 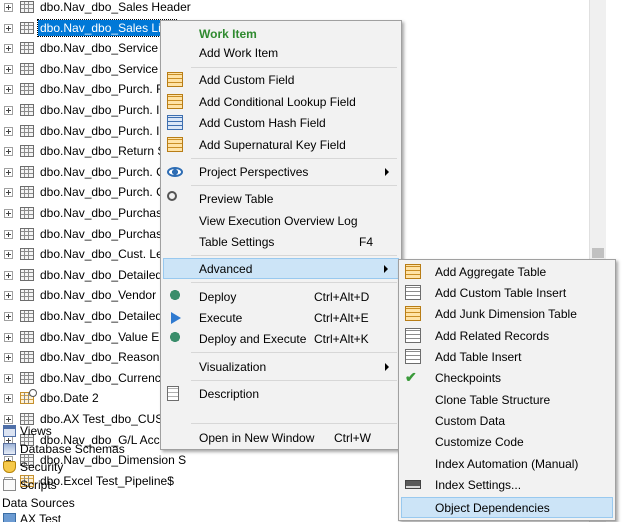 What do you see at coordinates (80, 449) in the screenshot?
I see `tree-category-database-schemas: Database Schemas` at bounding box center [80, 449].